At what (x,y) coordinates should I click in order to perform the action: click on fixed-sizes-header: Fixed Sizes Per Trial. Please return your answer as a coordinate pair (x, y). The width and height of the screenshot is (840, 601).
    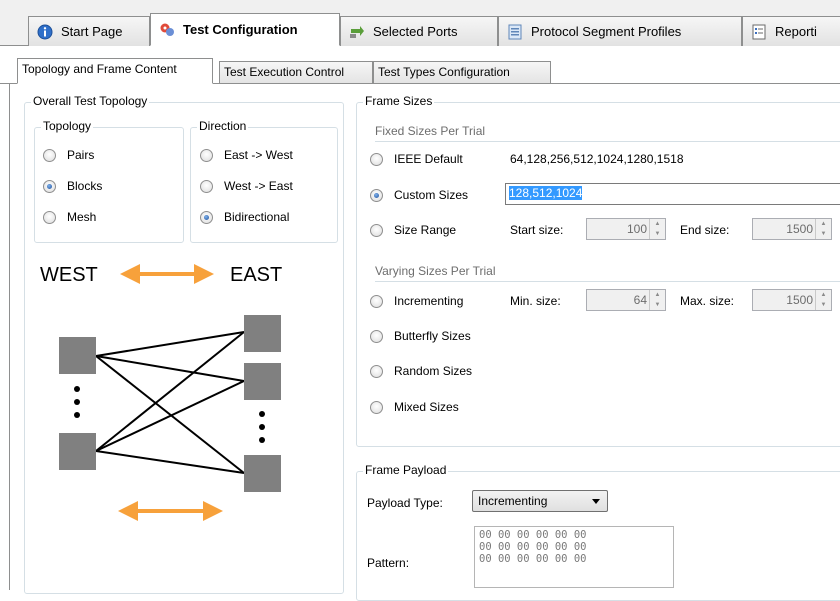
    Looking at the image, I should click on (430, 131).